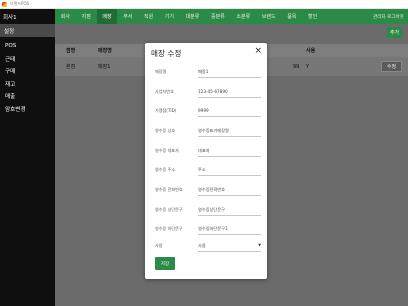 This screenshot has height=306, width=408. Describe the element at coordinates (107, 16) in the screenshot. I see `top-menu-item-store: 매장` at that location.